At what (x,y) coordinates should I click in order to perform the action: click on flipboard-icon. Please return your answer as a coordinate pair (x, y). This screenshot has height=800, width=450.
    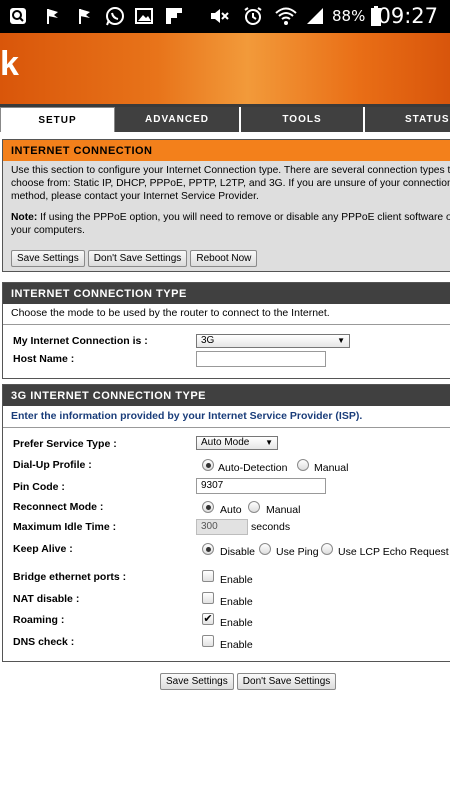
    Looking at the image, I should click on (174, 16).